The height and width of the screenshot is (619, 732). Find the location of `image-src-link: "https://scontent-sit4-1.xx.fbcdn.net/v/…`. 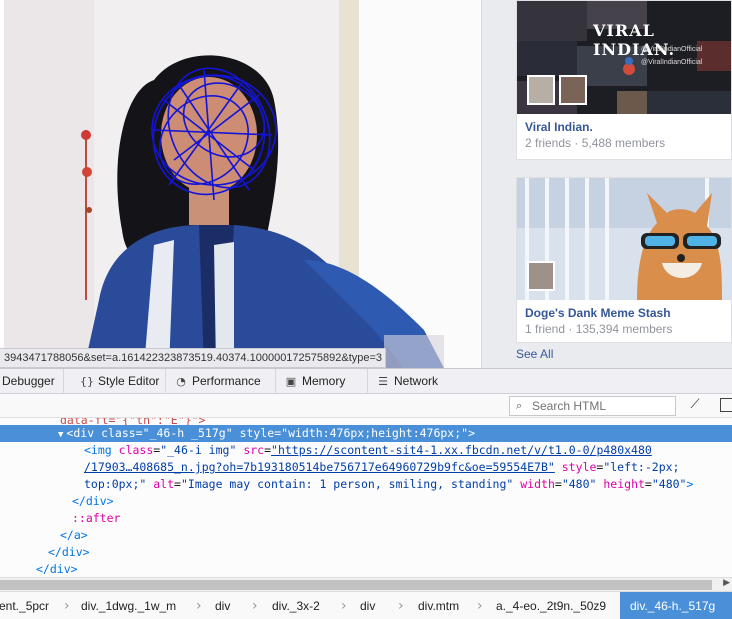

image-src-link: "https://scontent-sit4-1.xx.fbcdn.net/v/… is located at coordinates (461, 450).